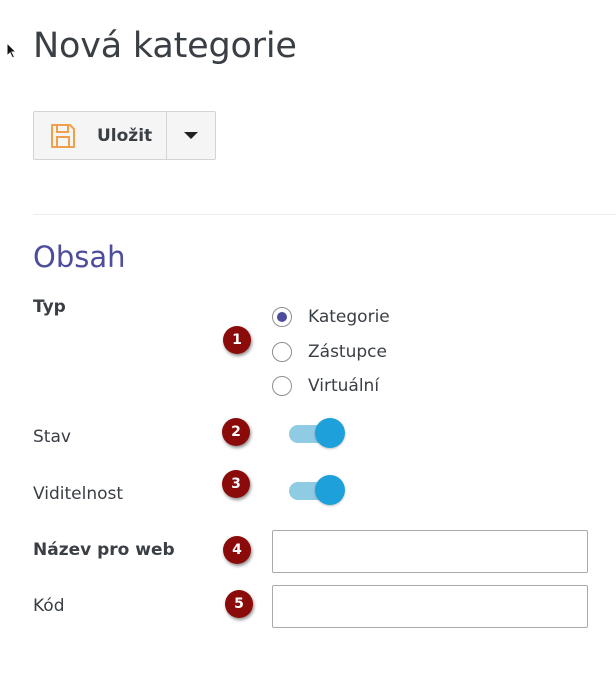 The image size is (616, 683). I want to click on annotation-badge-5: 5, so click(239, 604).